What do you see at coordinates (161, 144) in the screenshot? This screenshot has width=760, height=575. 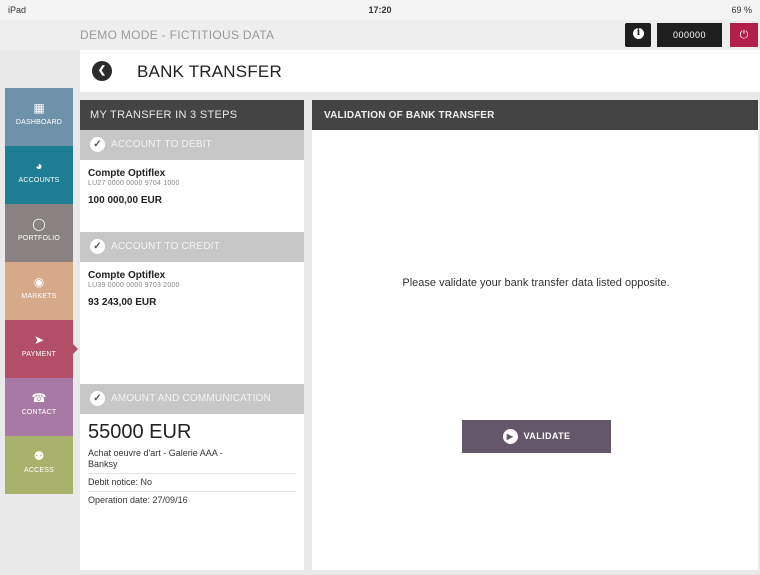 I see `step-label: ACCOUNT TO DEBIT` at bounding box center [161, 144].